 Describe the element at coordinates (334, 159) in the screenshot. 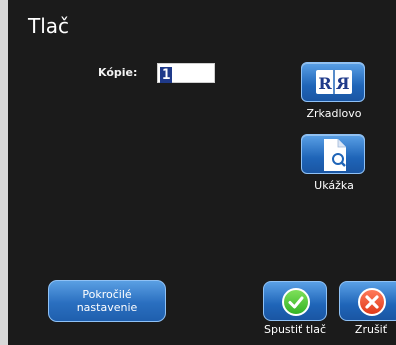

I see `document-magnifier-icon` at that location.